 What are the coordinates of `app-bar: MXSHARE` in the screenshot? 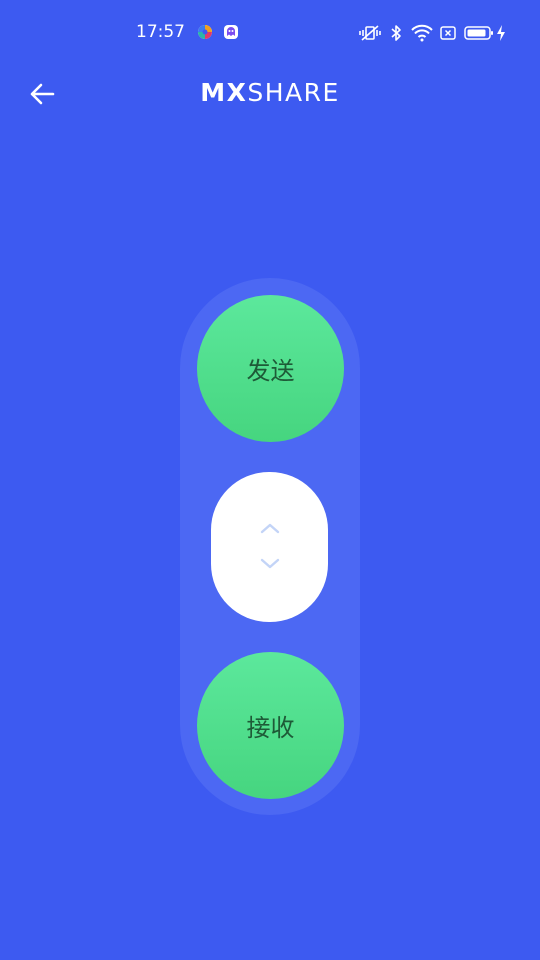 It's located at (270, 94).